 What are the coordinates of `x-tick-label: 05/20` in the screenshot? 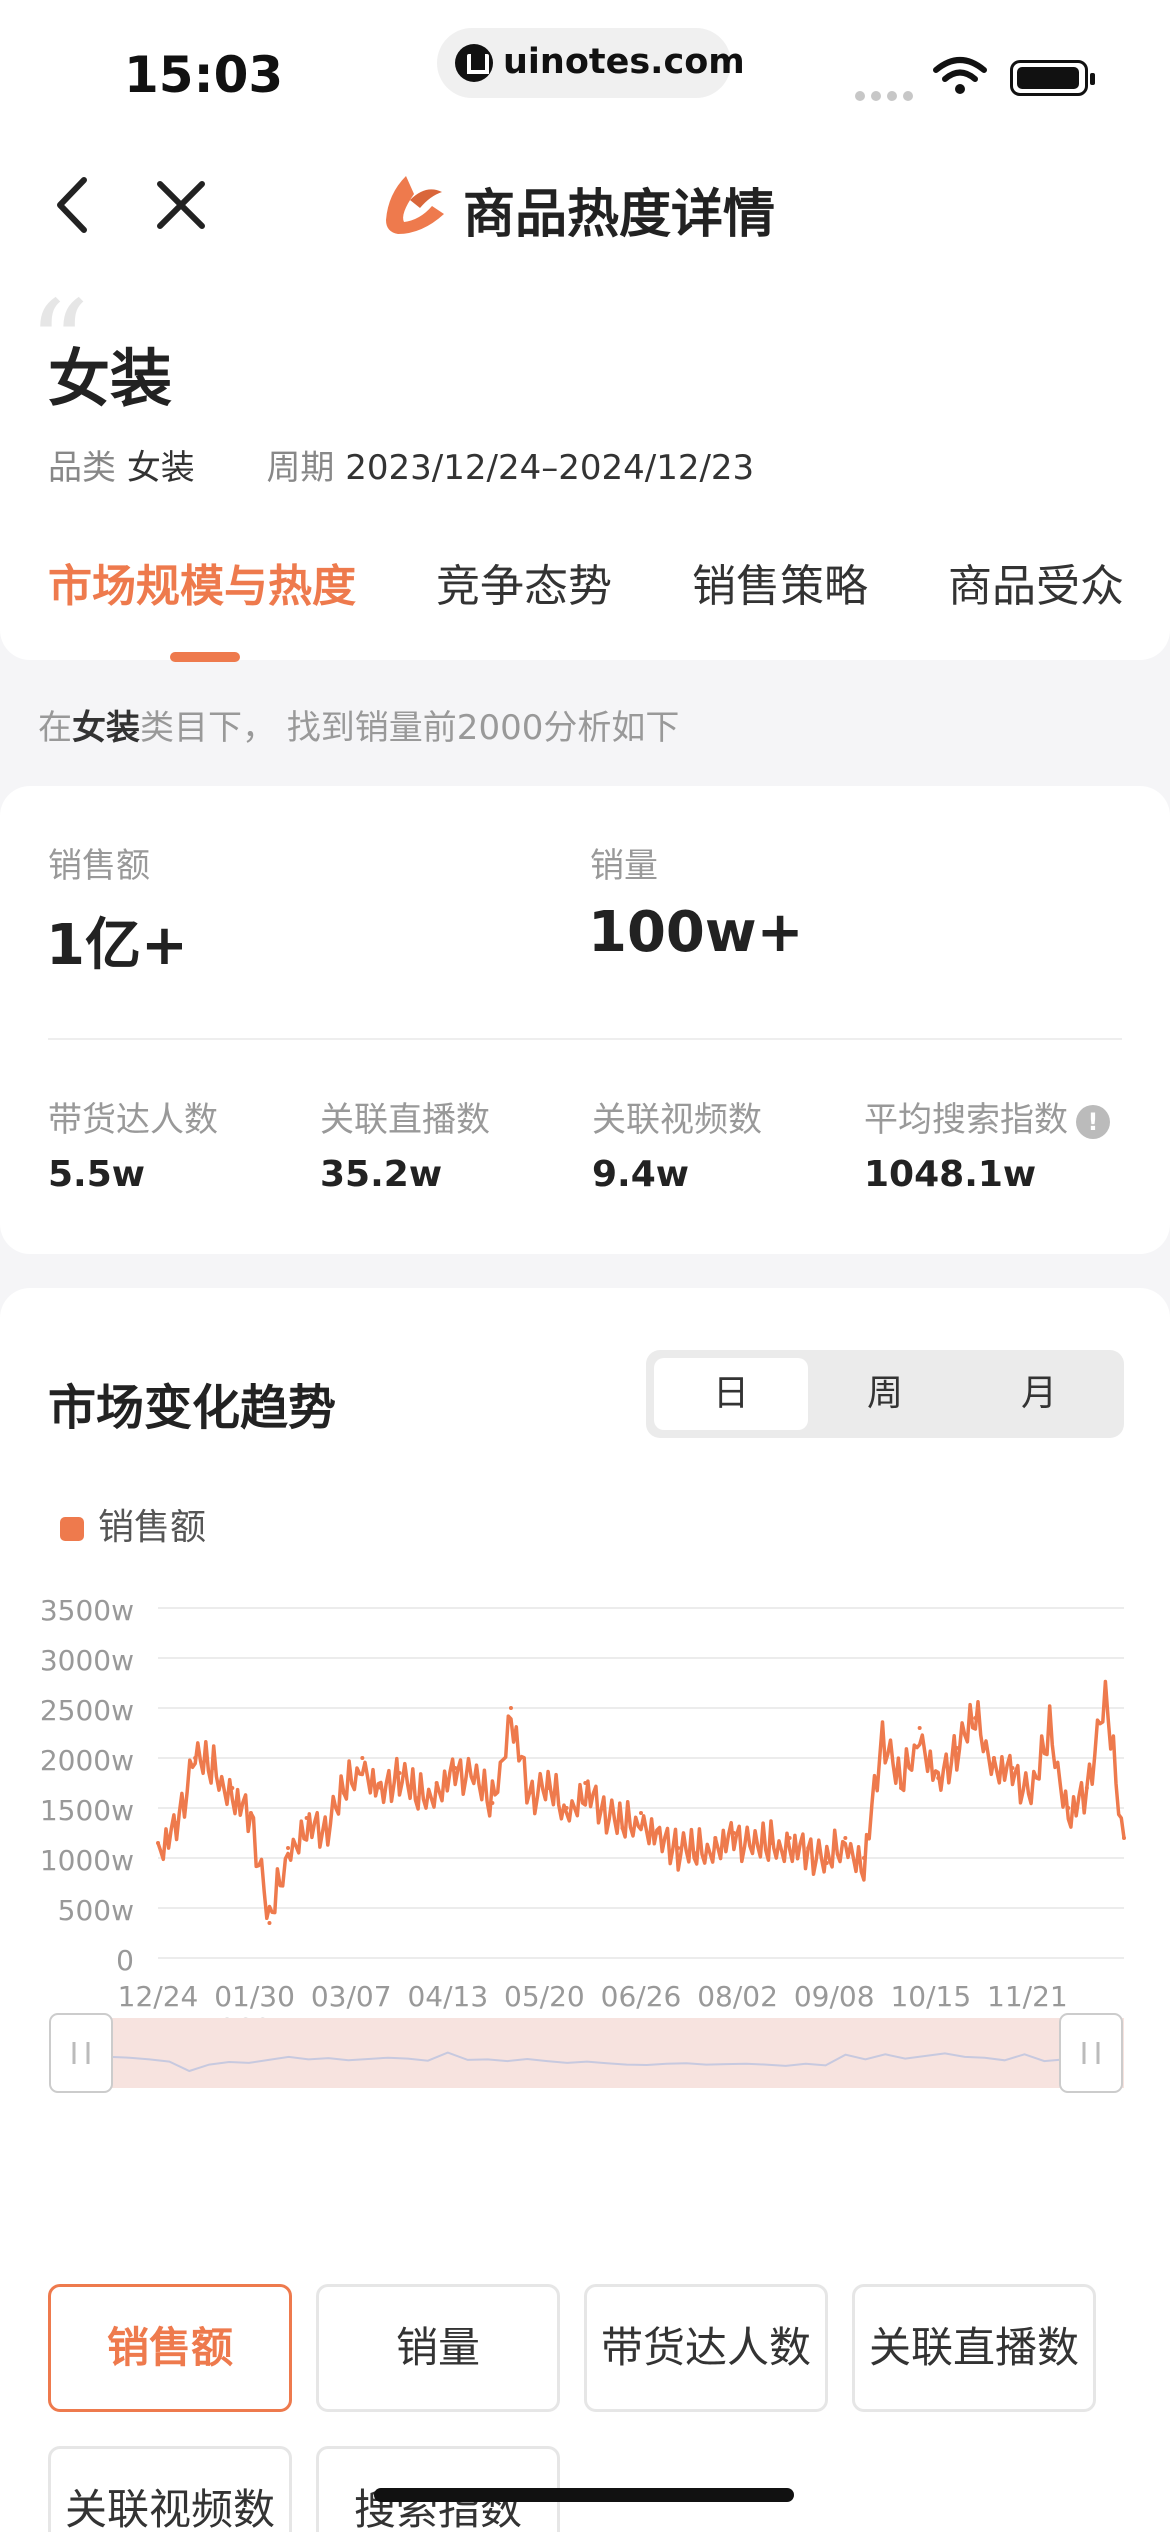 It's located at (544, 1996).